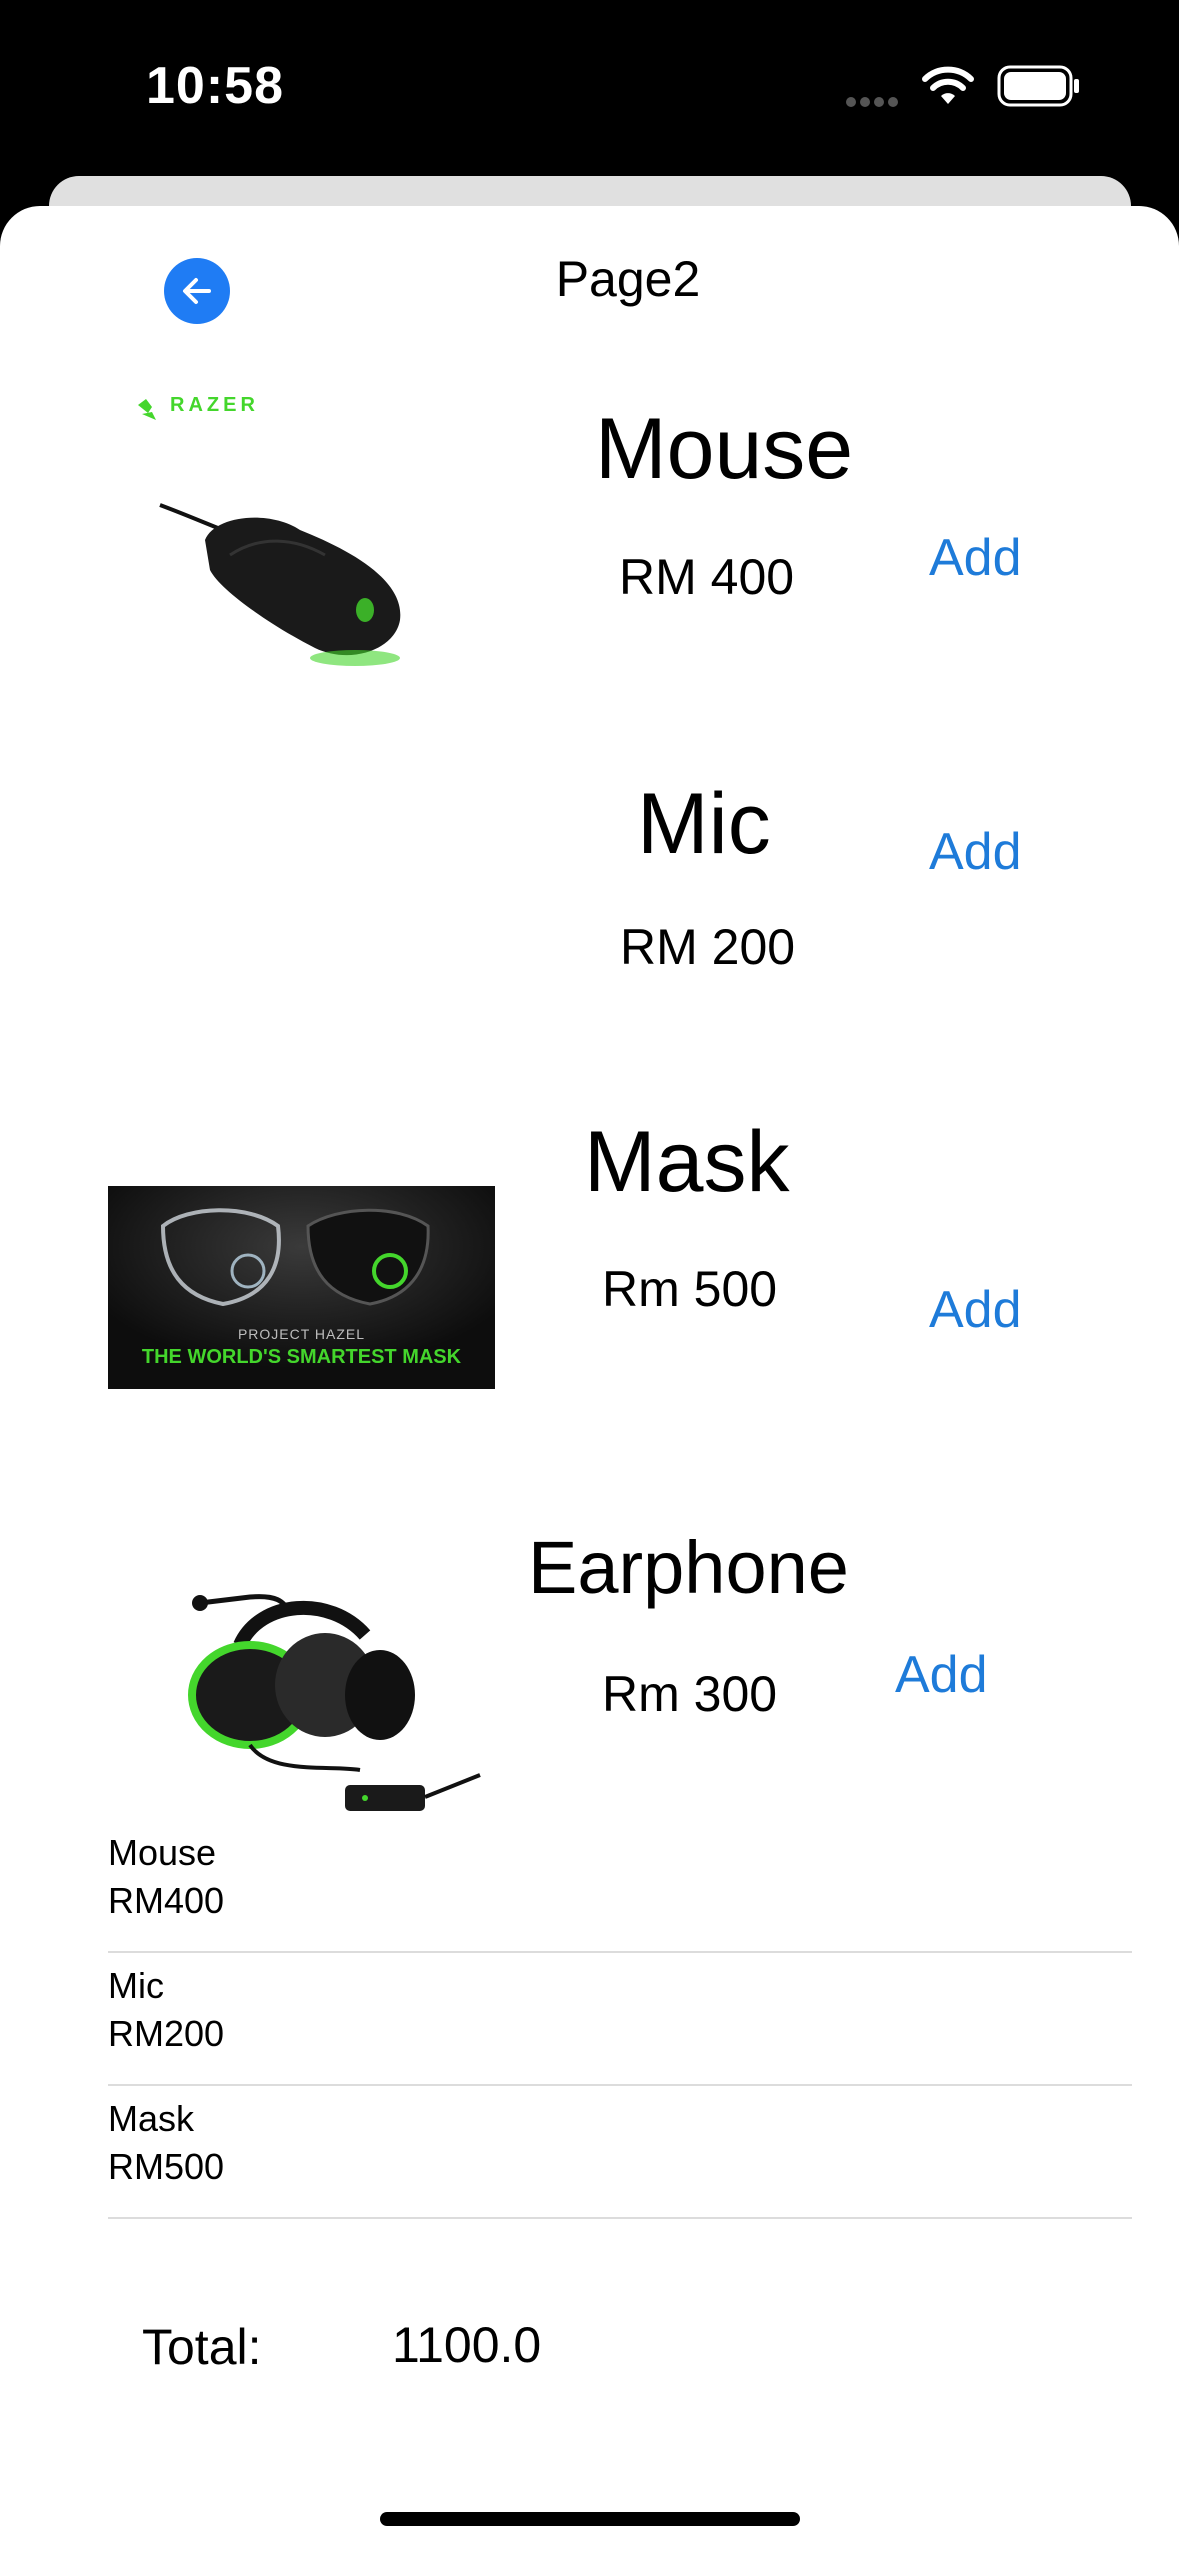 The width and height of the screenshot is (1179, 2556). Describe the element at coordinates (166, 1900) in the screenshot. I see `cart-item-price: RM400` at that location.